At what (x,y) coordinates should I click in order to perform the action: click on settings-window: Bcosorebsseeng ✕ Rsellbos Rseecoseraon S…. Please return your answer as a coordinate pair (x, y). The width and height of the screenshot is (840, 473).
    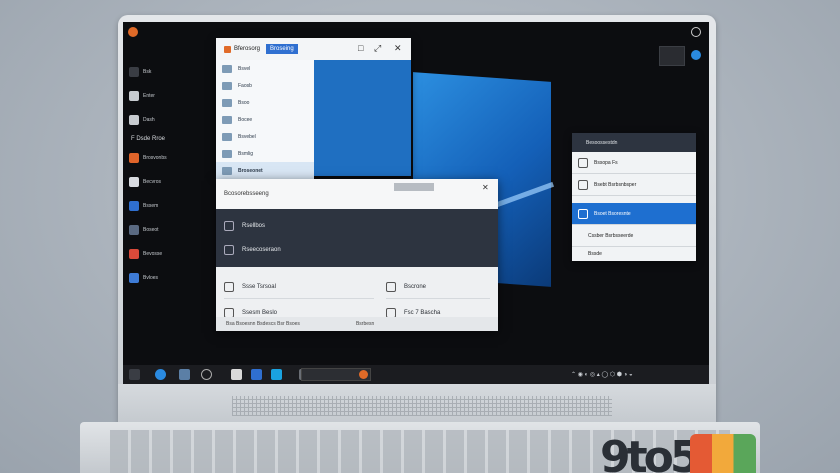
    Looking at the image, I should click on (357, 255).